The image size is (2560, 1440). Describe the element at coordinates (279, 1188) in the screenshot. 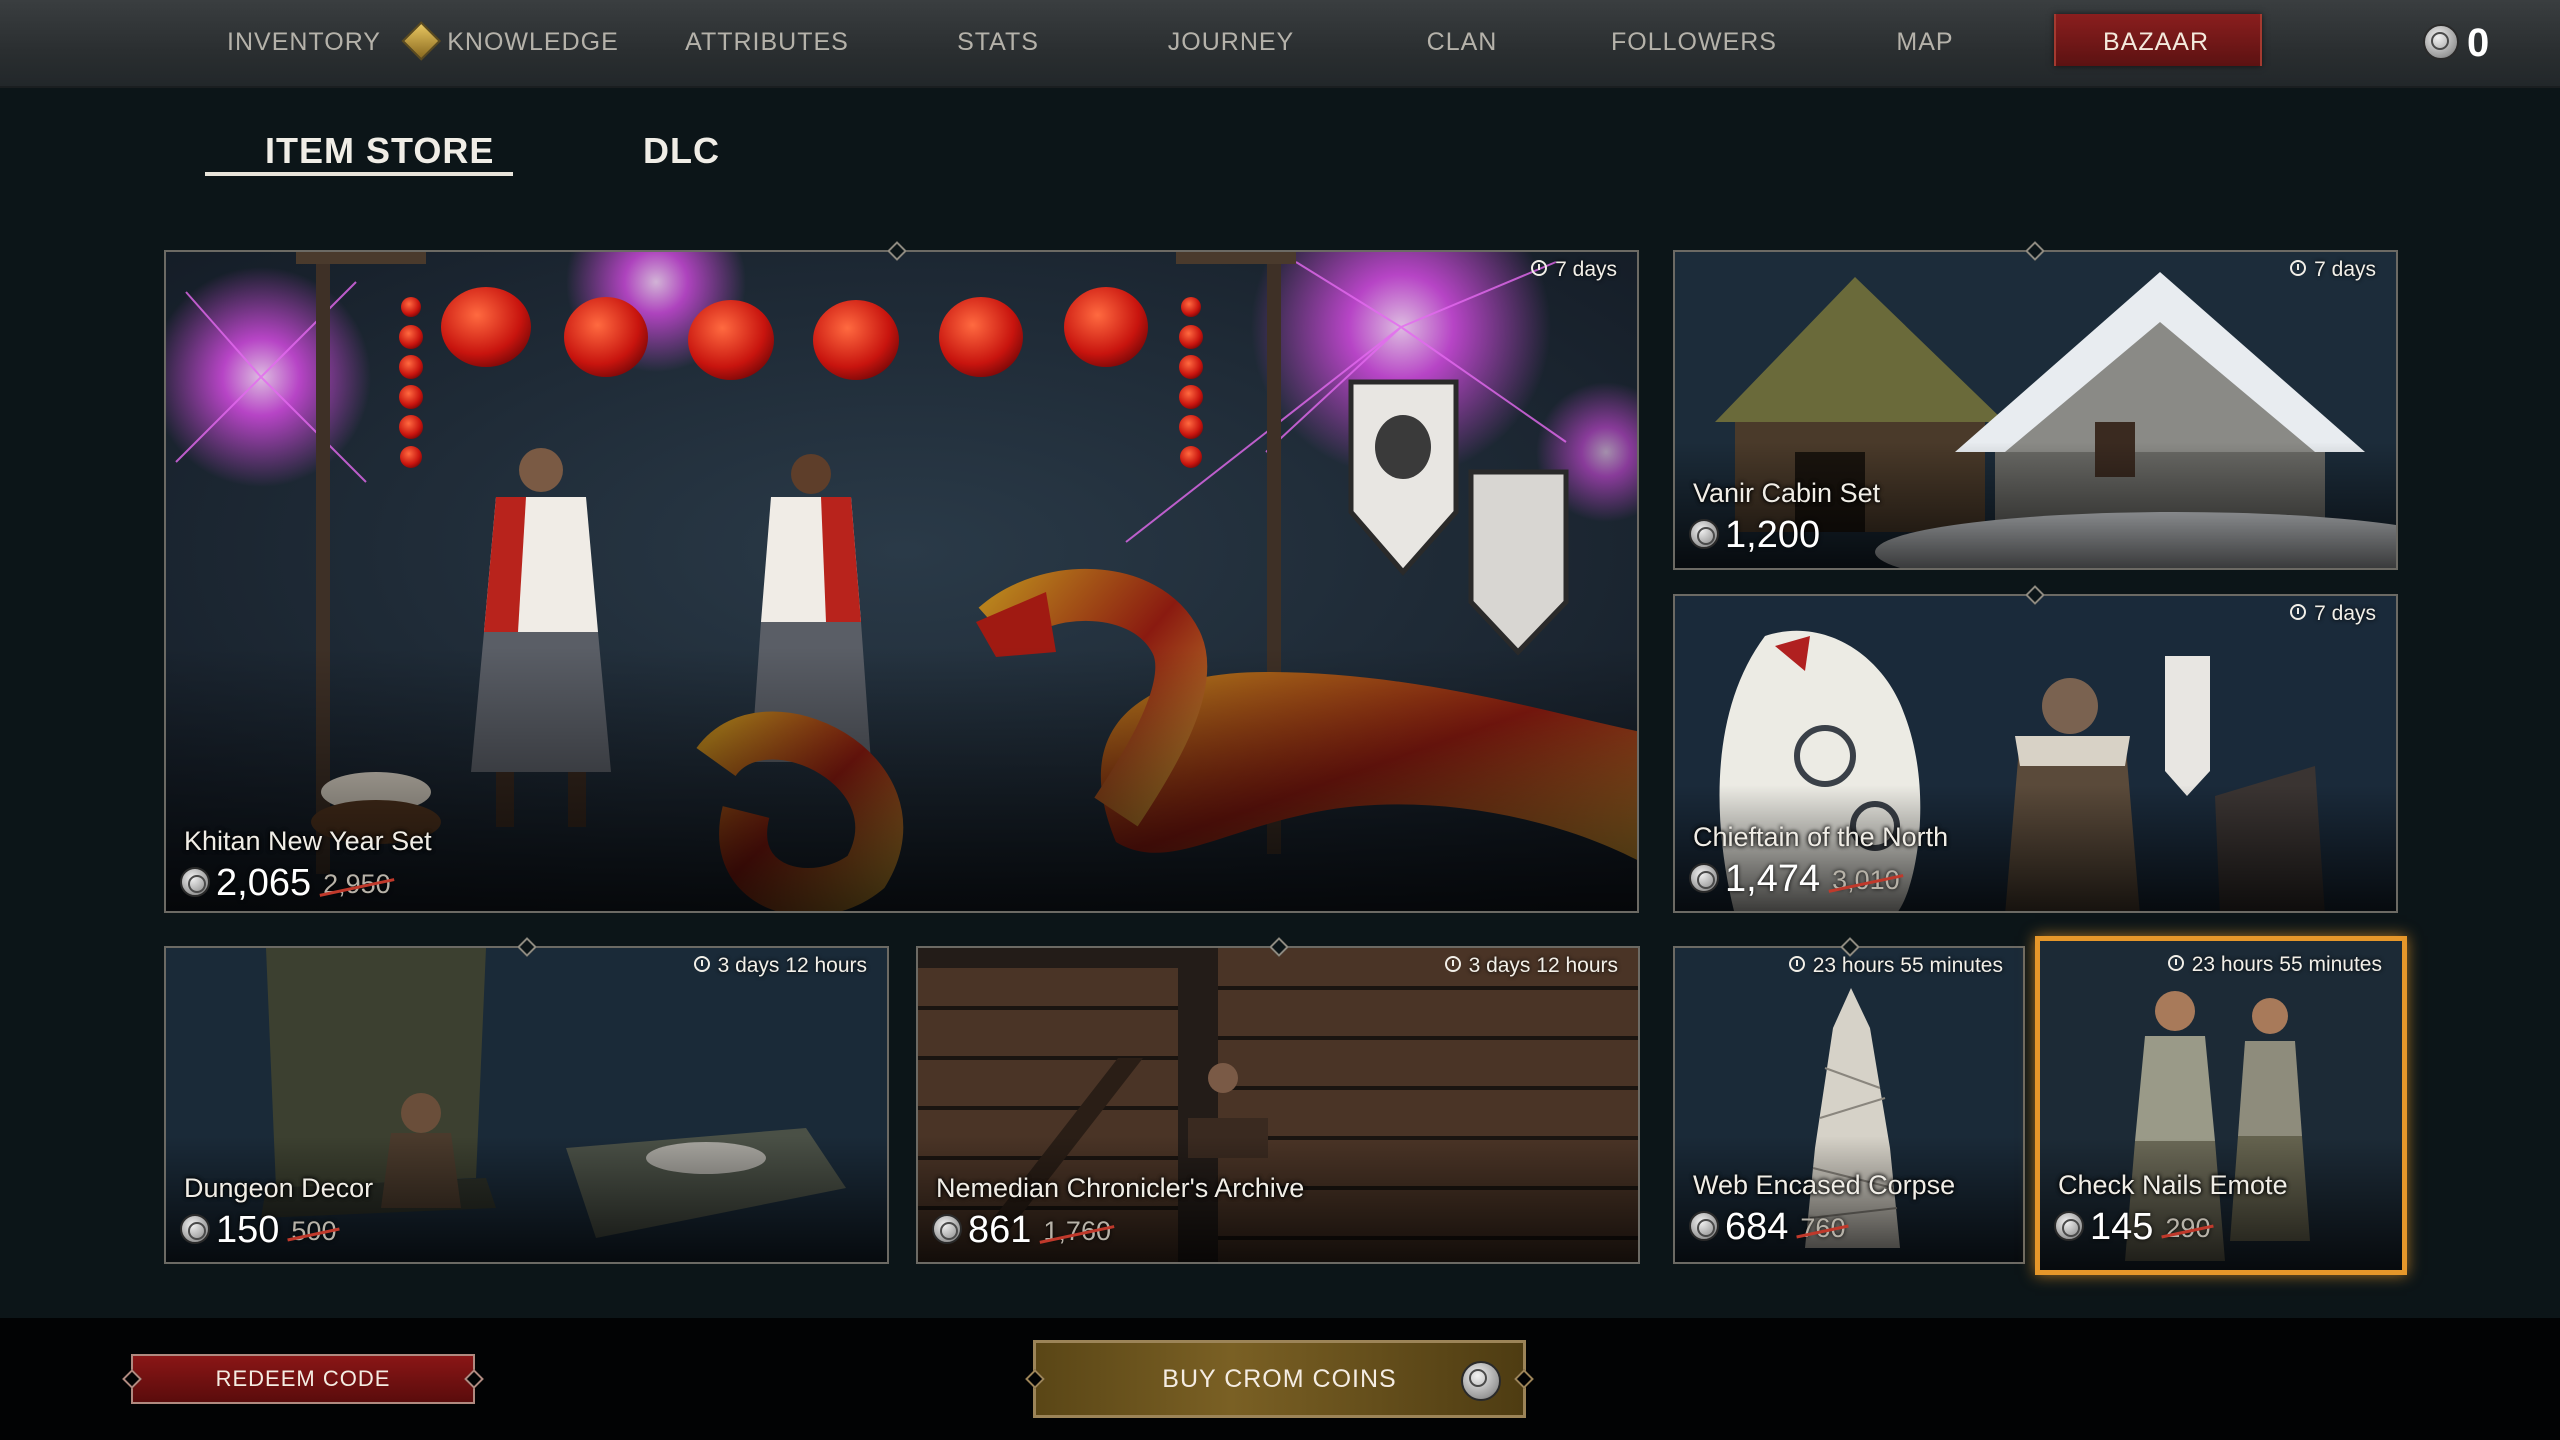

I see `tile-name: Dungeon Decor` at that location.